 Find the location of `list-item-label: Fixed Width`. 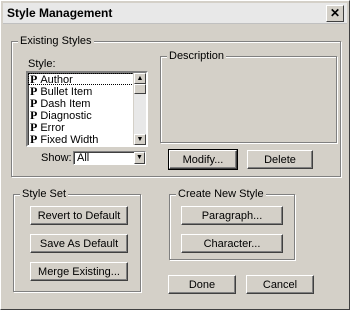

list-item-label: Fixed Width is located at coordinates (69, 140).